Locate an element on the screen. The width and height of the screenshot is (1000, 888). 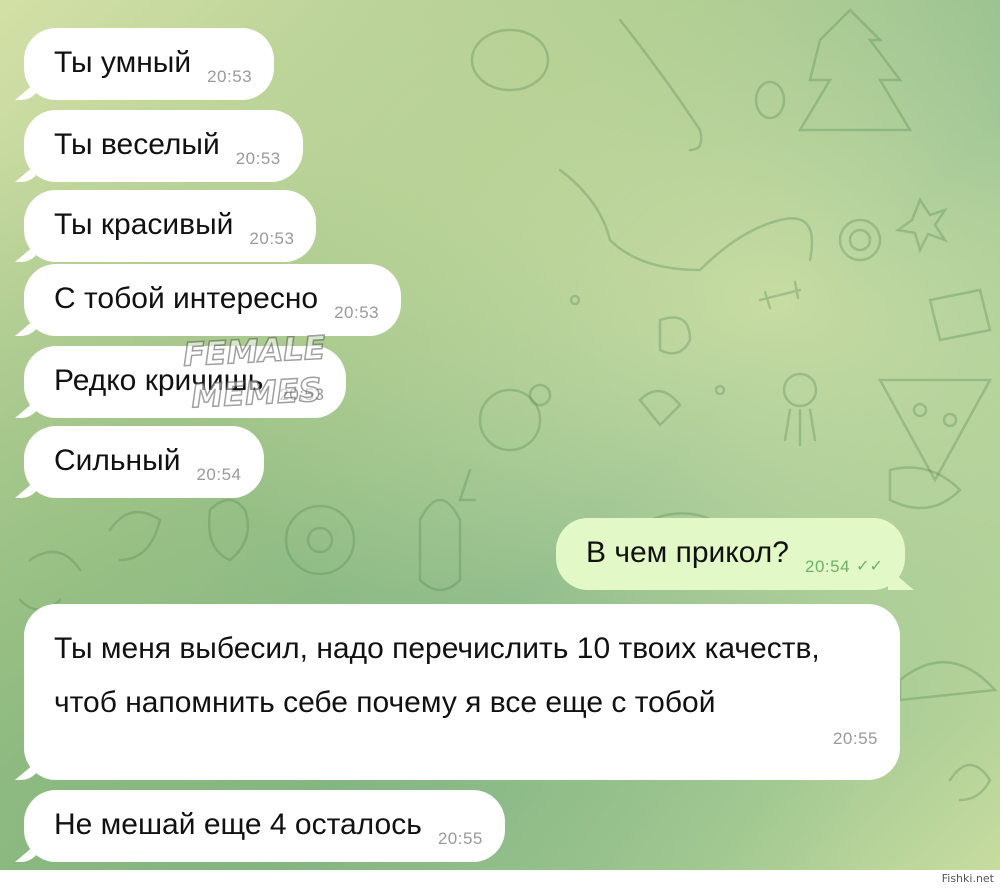
message-incoming: Не мешай еще 4 осталось 20:55 is located at coordinates (264, 826).